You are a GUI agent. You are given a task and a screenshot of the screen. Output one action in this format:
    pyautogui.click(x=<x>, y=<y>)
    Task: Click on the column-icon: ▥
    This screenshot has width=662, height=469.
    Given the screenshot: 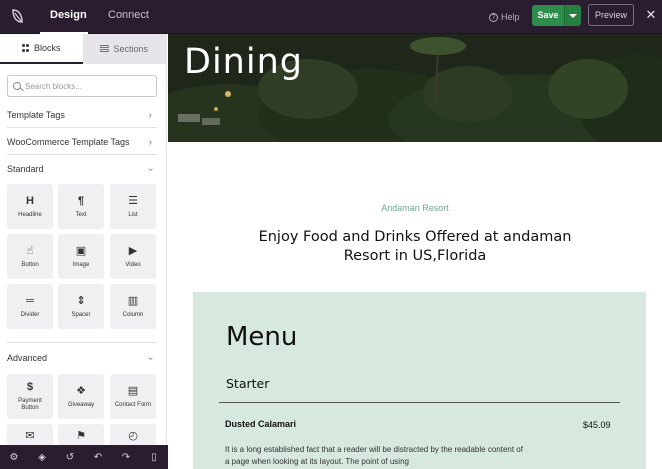 What is the action you would take?
    pyautogui.click(x=133, y=300)
    